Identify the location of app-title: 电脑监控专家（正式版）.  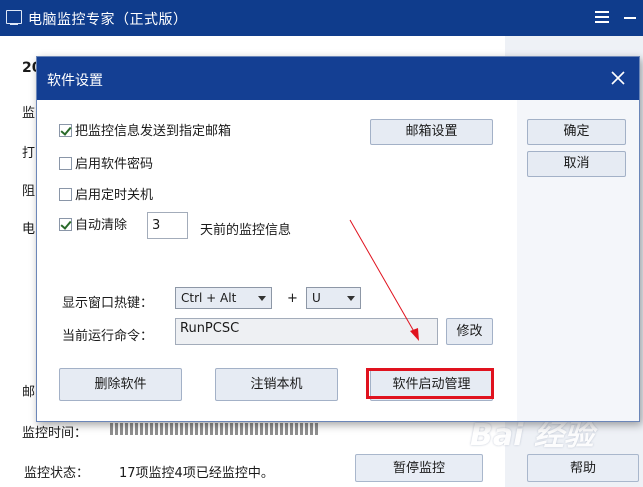
(108, 20).